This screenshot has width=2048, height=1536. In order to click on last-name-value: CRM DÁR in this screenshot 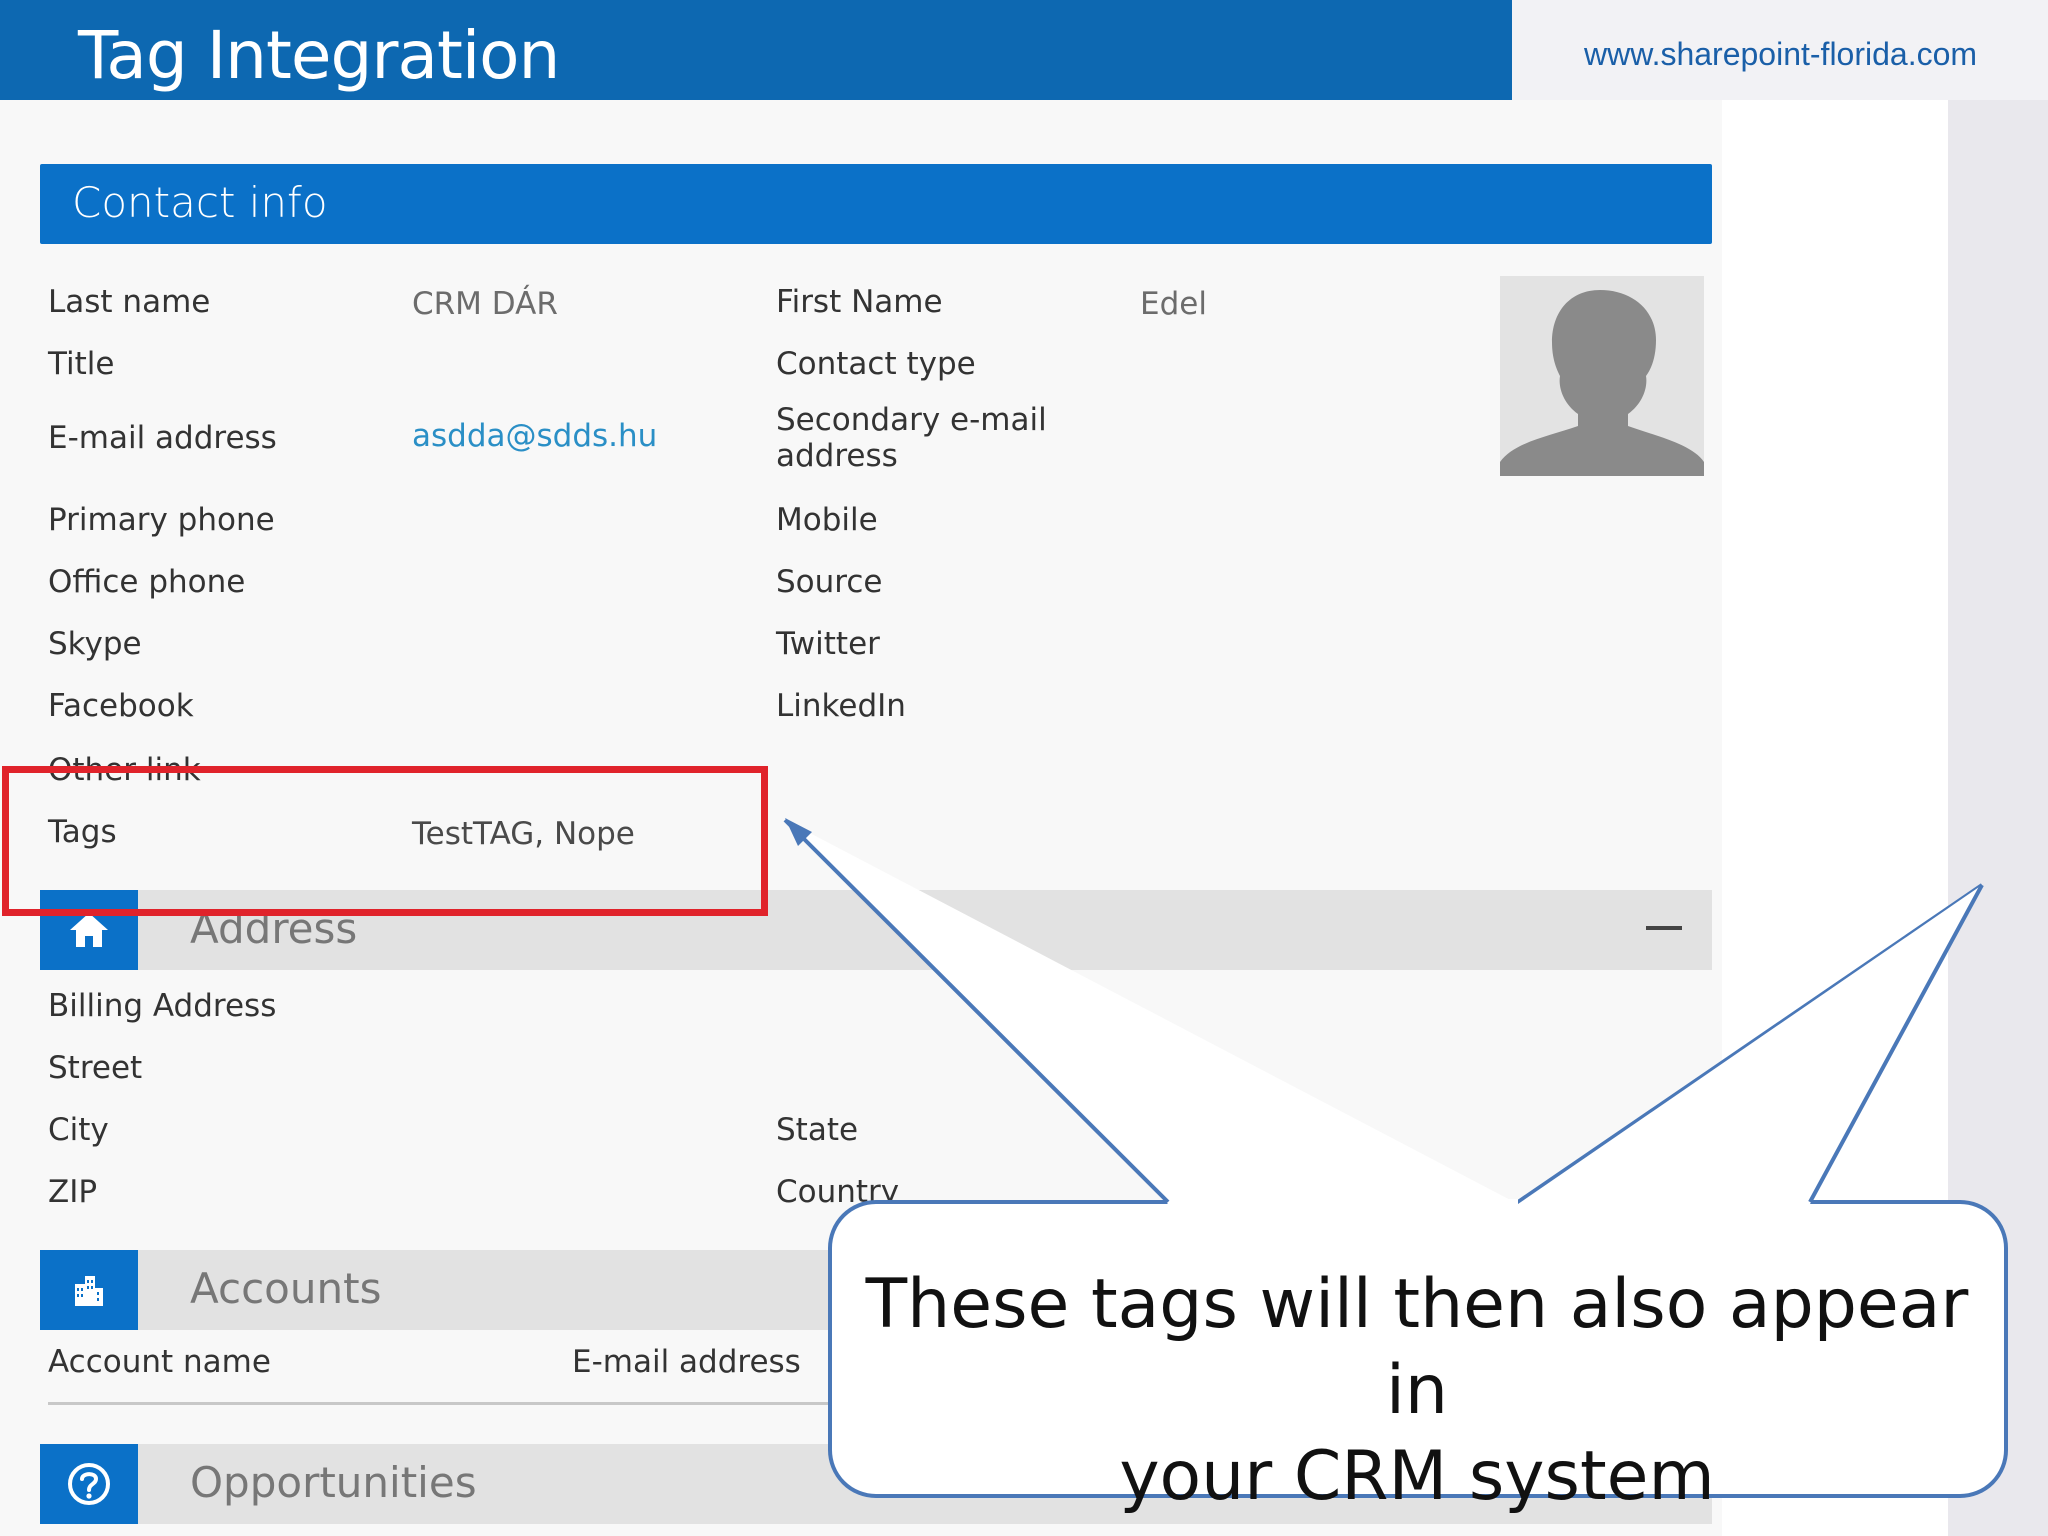, I will do `click(485, 304)`.